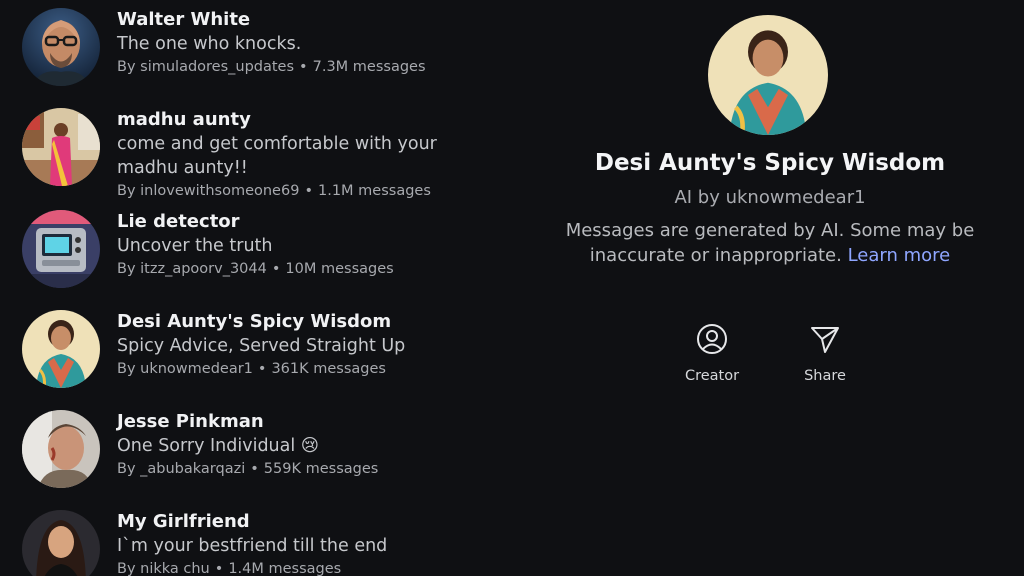 The width and height of the screenshot is (1024, 576). I want to click on character-author: By itzz_apoorv_3044, so click(192, 269).